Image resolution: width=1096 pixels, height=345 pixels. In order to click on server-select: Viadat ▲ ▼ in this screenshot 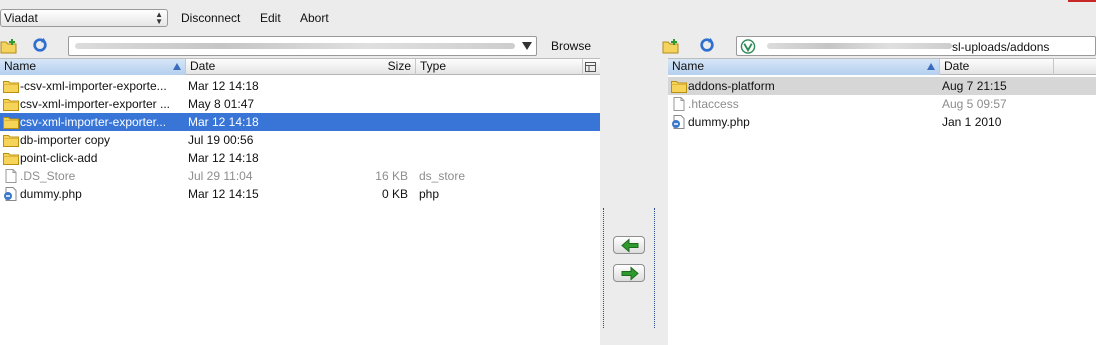, I will do `click(84, 18)`.